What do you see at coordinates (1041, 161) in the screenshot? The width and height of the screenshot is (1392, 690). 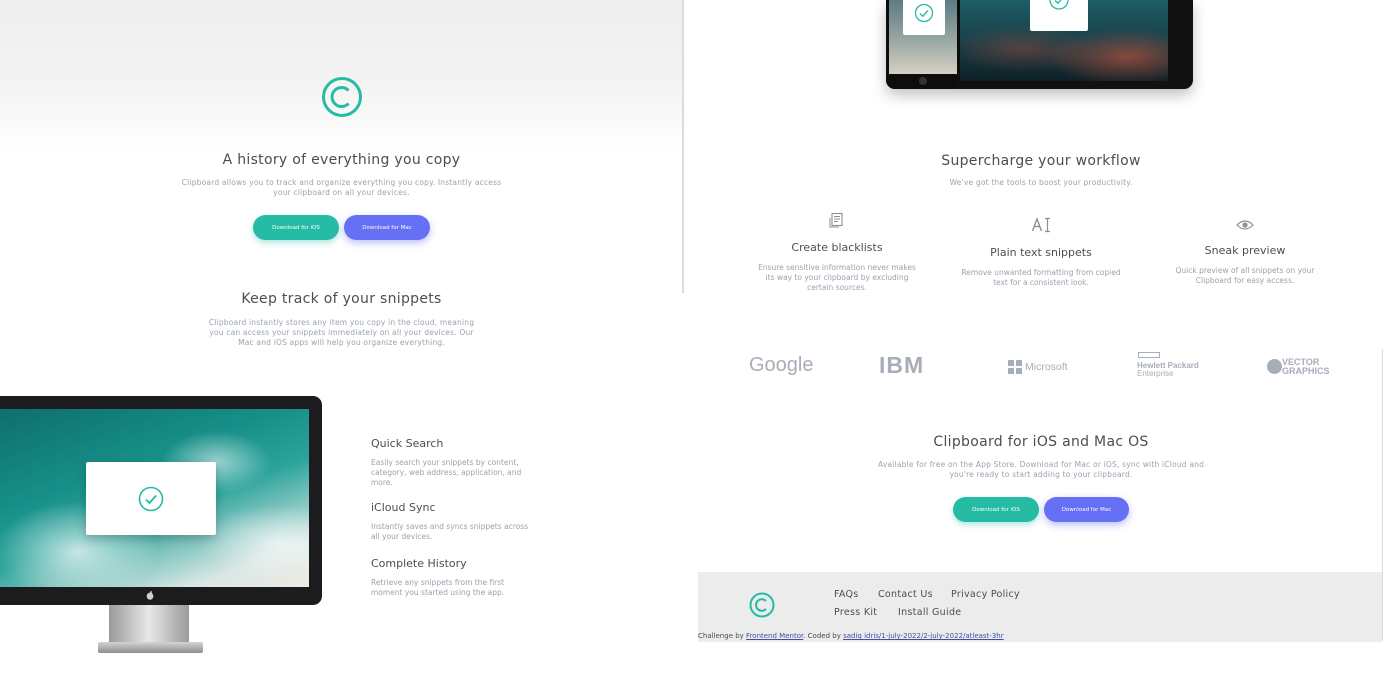 I see `workflow-title: Supercharge your workflow` at bounding box center [1041, 161].